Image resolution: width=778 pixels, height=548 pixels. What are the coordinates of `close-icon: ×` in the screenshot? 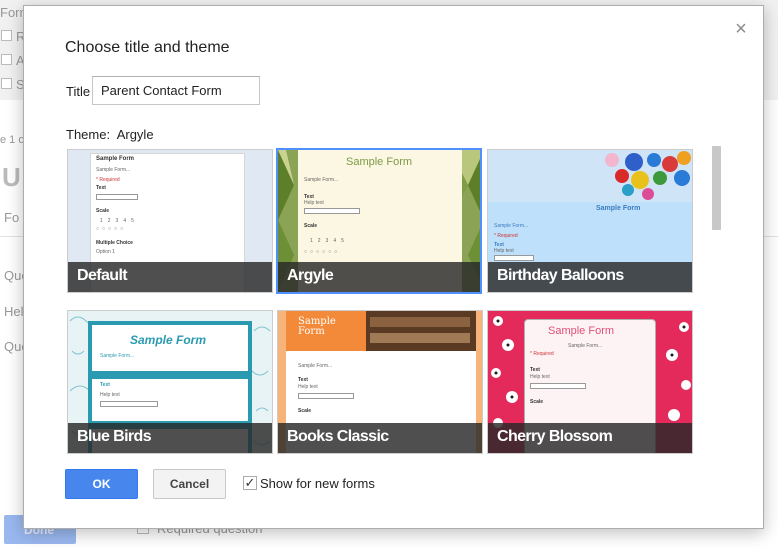 It's located at (741, 29).